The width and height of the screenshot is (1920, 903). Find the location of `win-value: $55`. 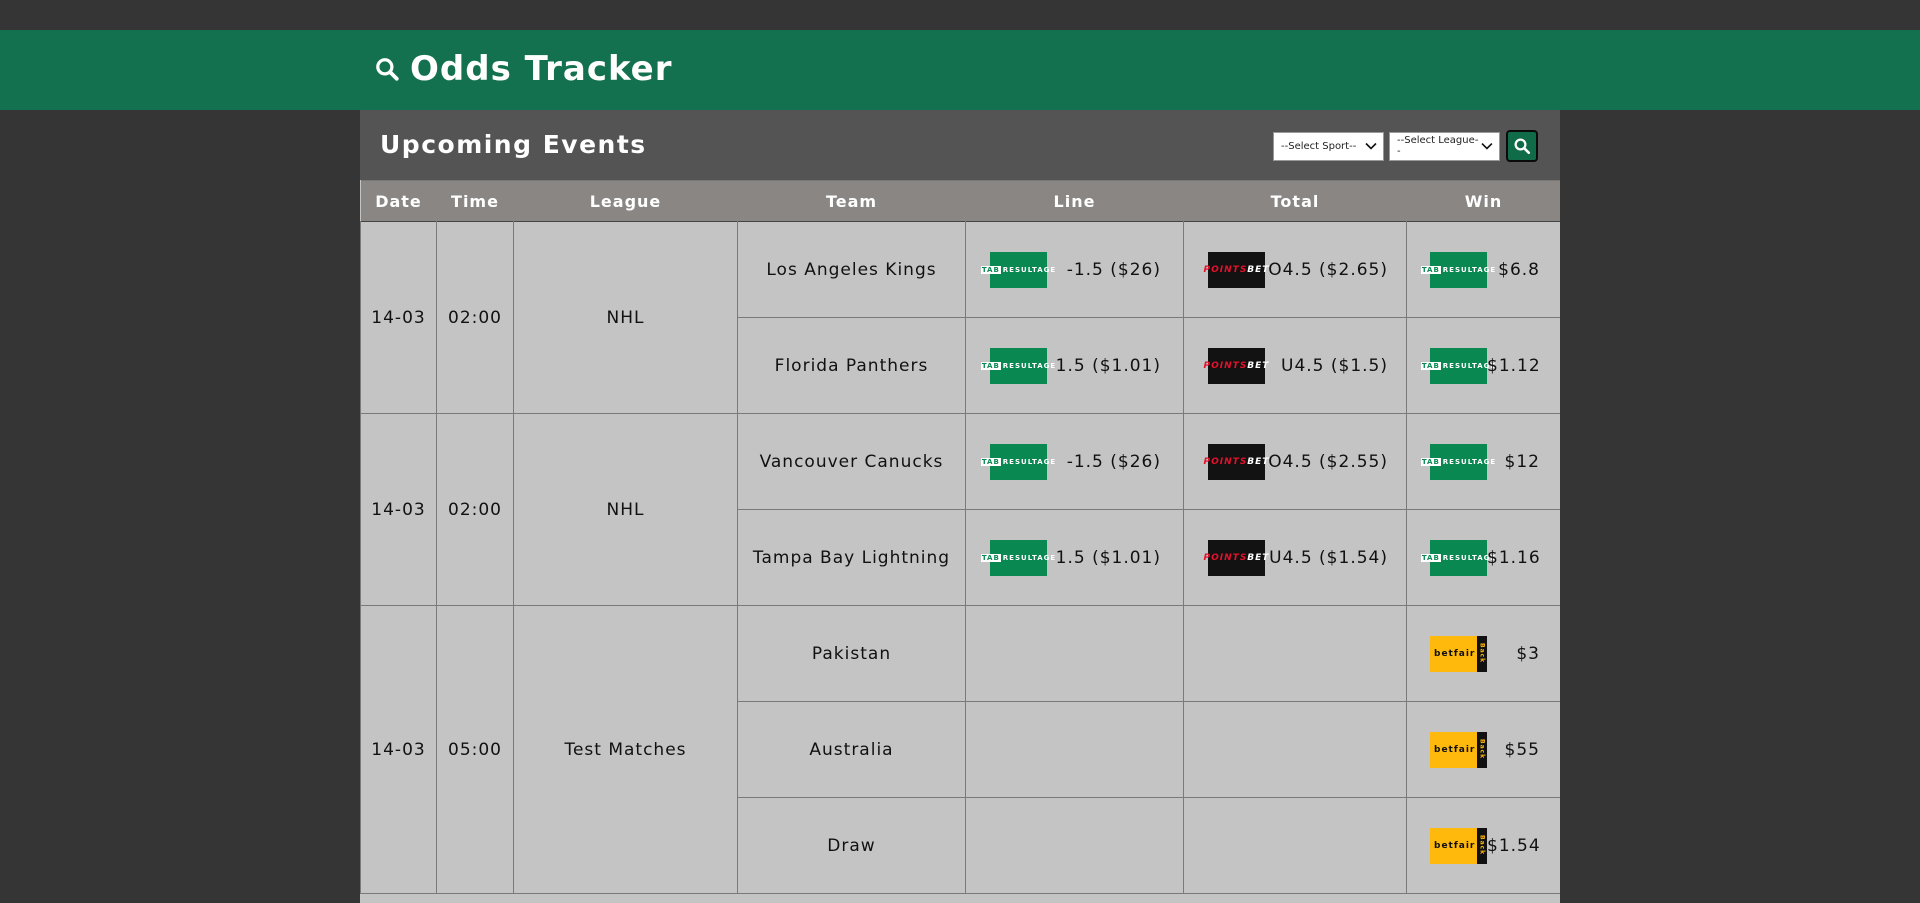

win-value: $55 is located at coordinates (1522, 749).